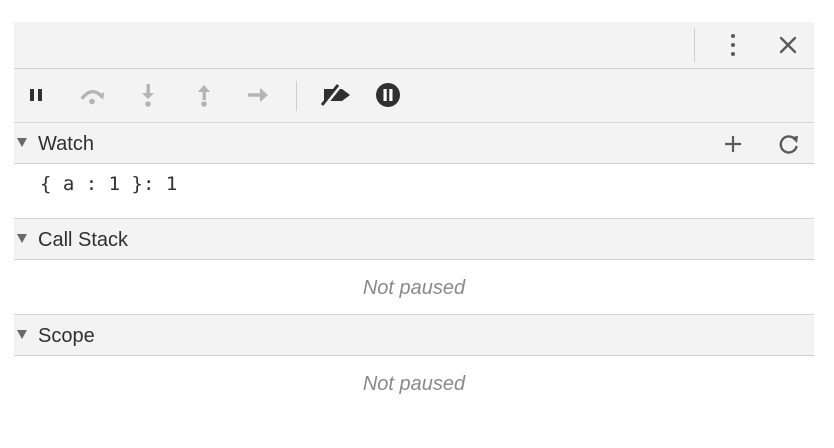 The width and height of the screenshot is (834, 448). What do you see at coordinates (414, 384) in the screenshot?
I see `scope-status: Not paused` at bounding box center [414, 384].